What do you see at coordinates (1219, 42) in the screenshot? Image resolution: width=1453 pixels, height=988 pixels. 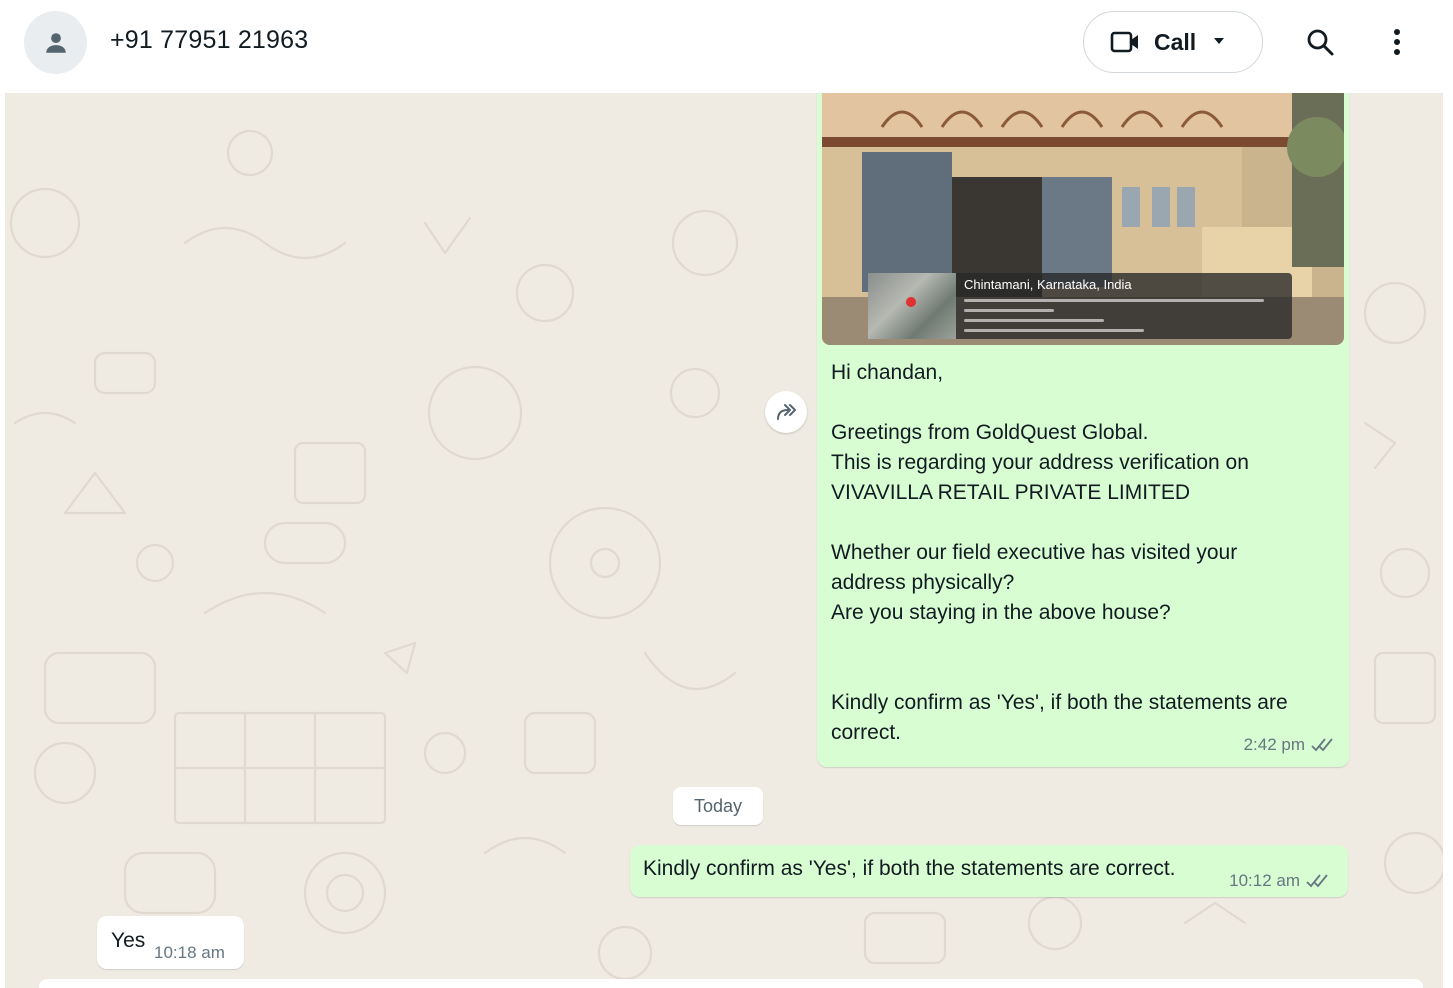 I see `caret-down-icon` at bounding box center [1219, 42].